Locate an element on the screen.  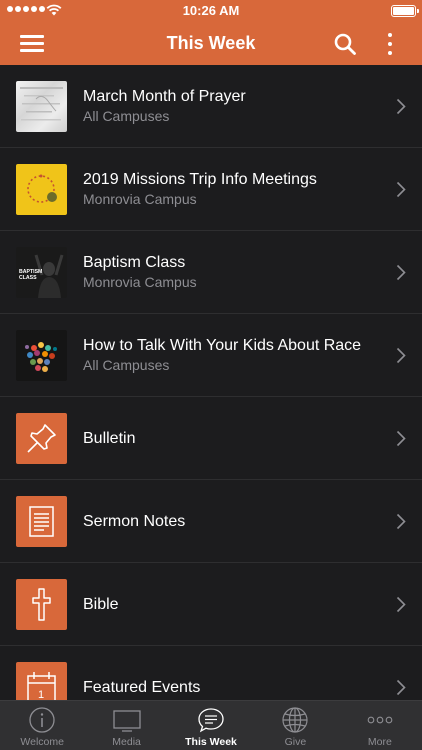
info-icon is located at coordinates (42, 720).